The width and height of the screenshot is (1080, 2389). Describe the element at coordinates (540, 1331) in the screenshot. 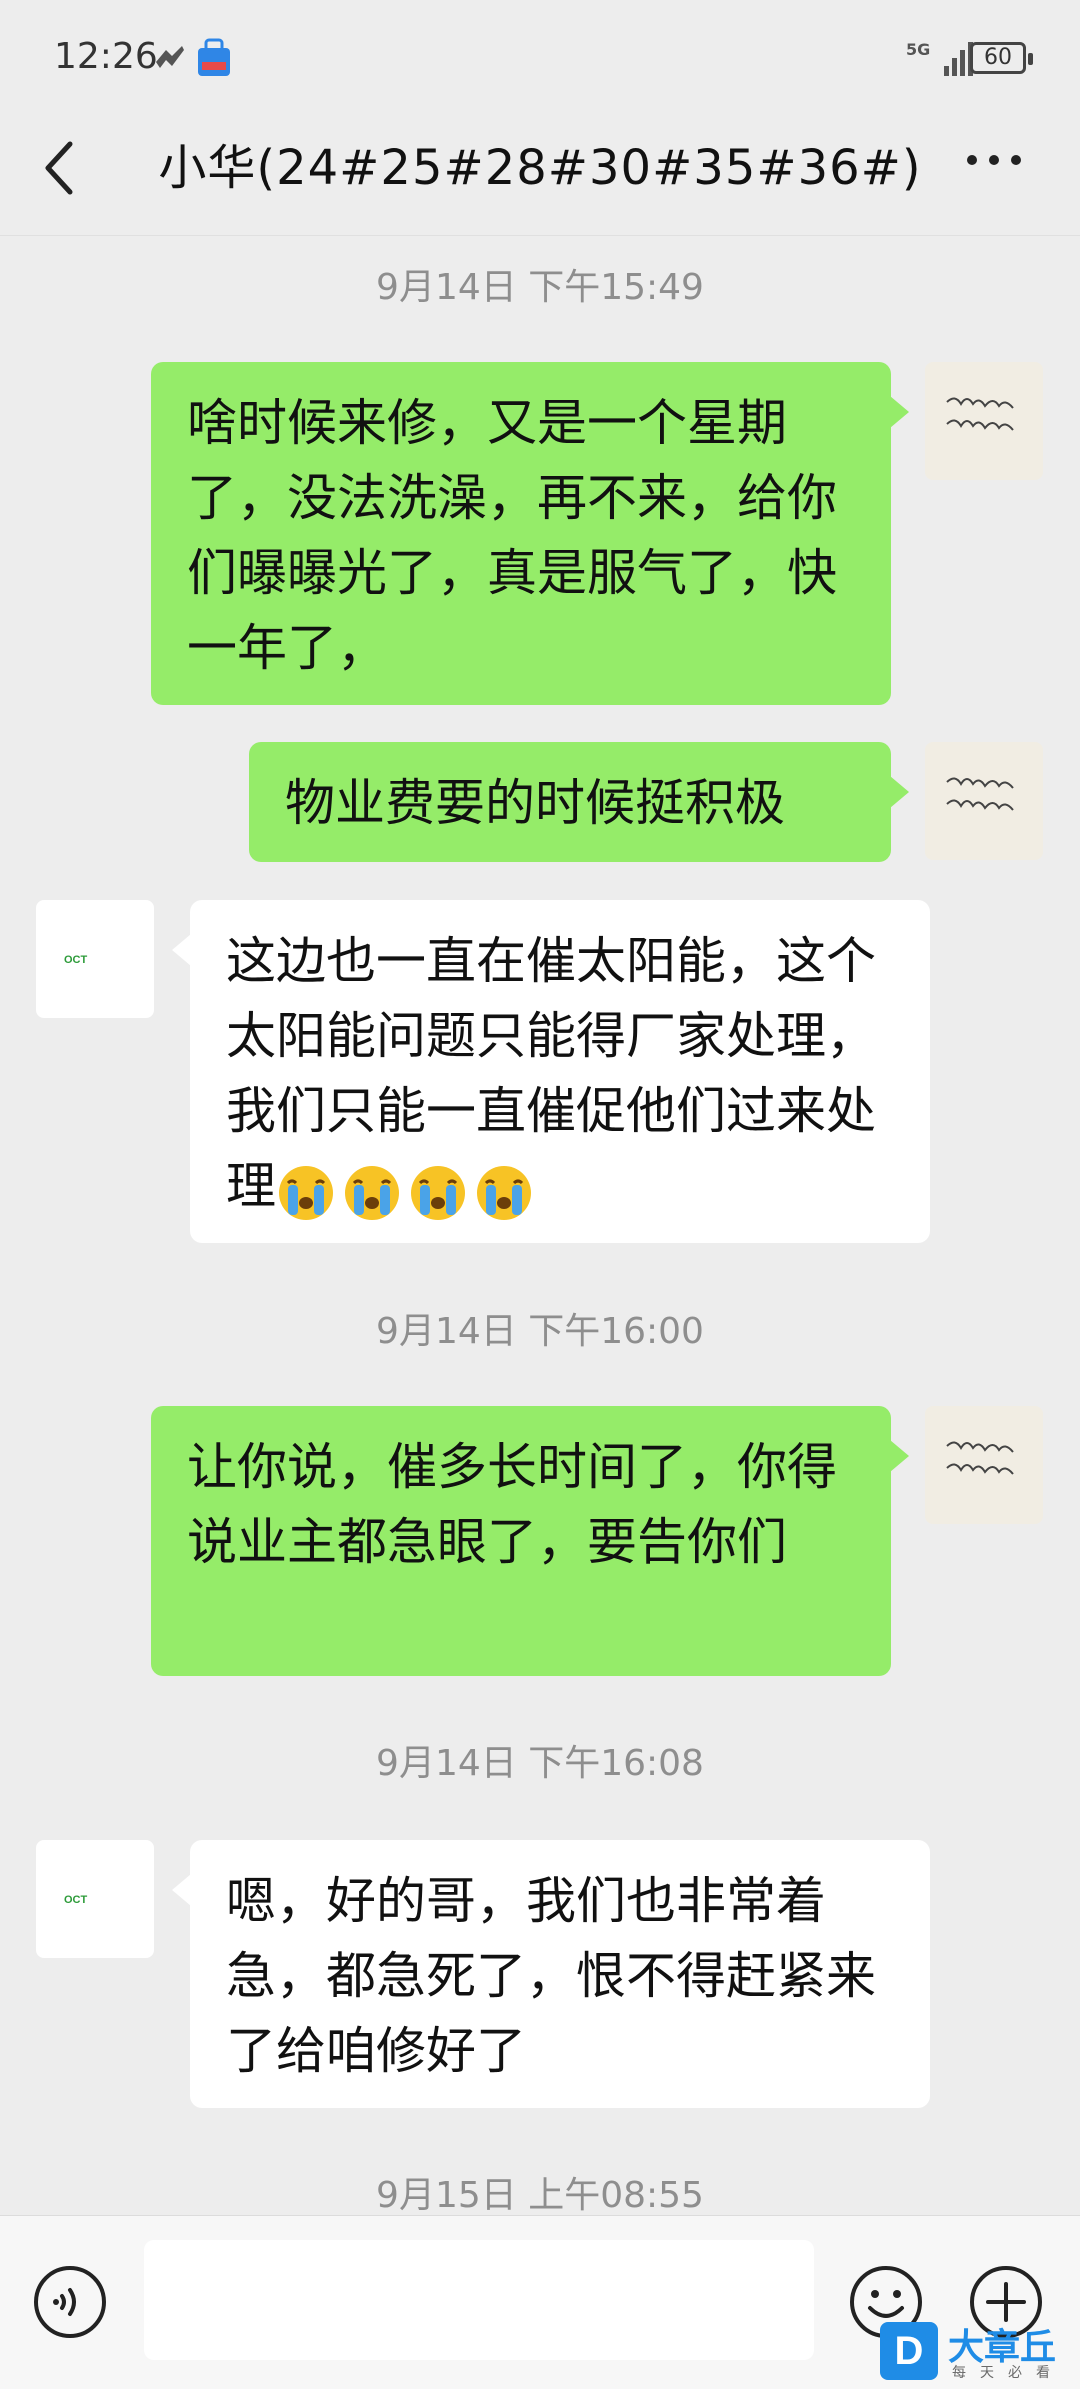

I see `timestamp: 9月14日 下午16:00` at that location.